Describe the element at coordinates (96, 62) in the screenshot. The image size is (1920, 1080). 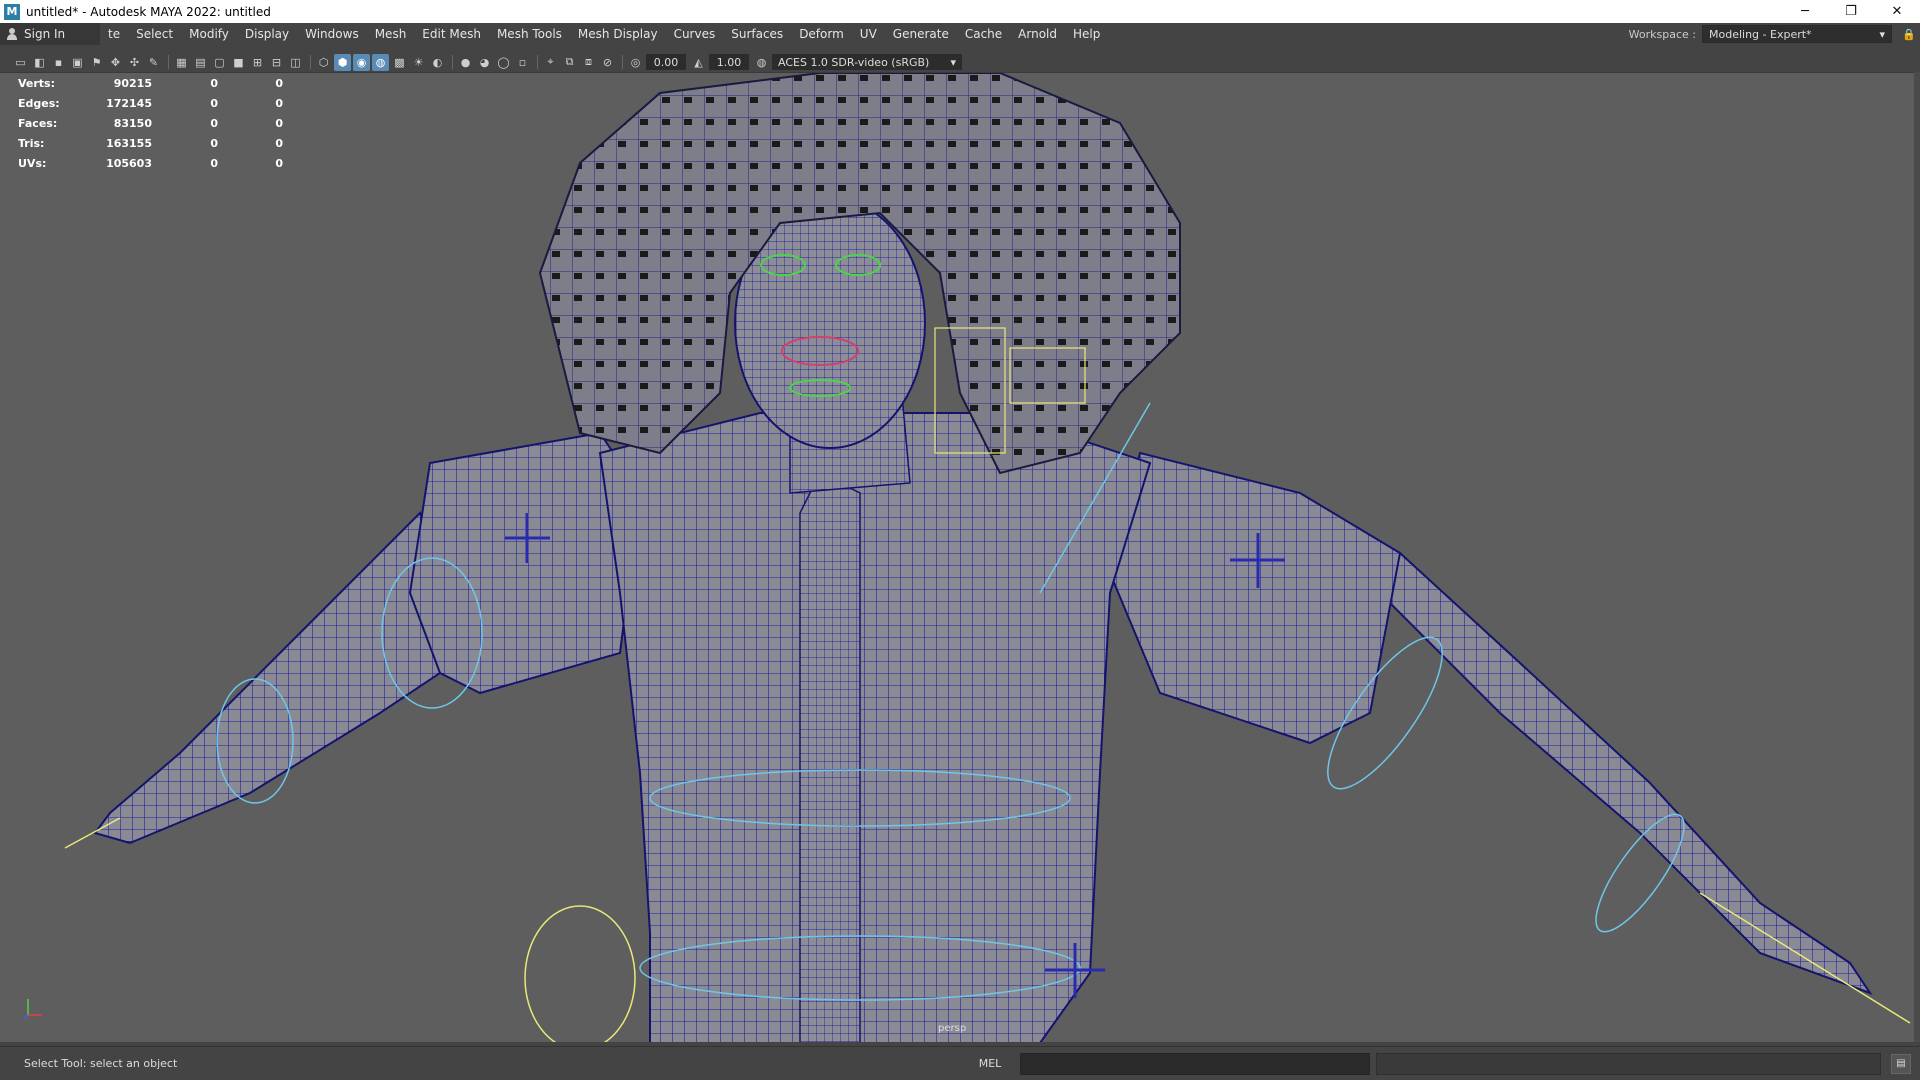
I see `bookmark-flag-icon: ⚑` at that location.